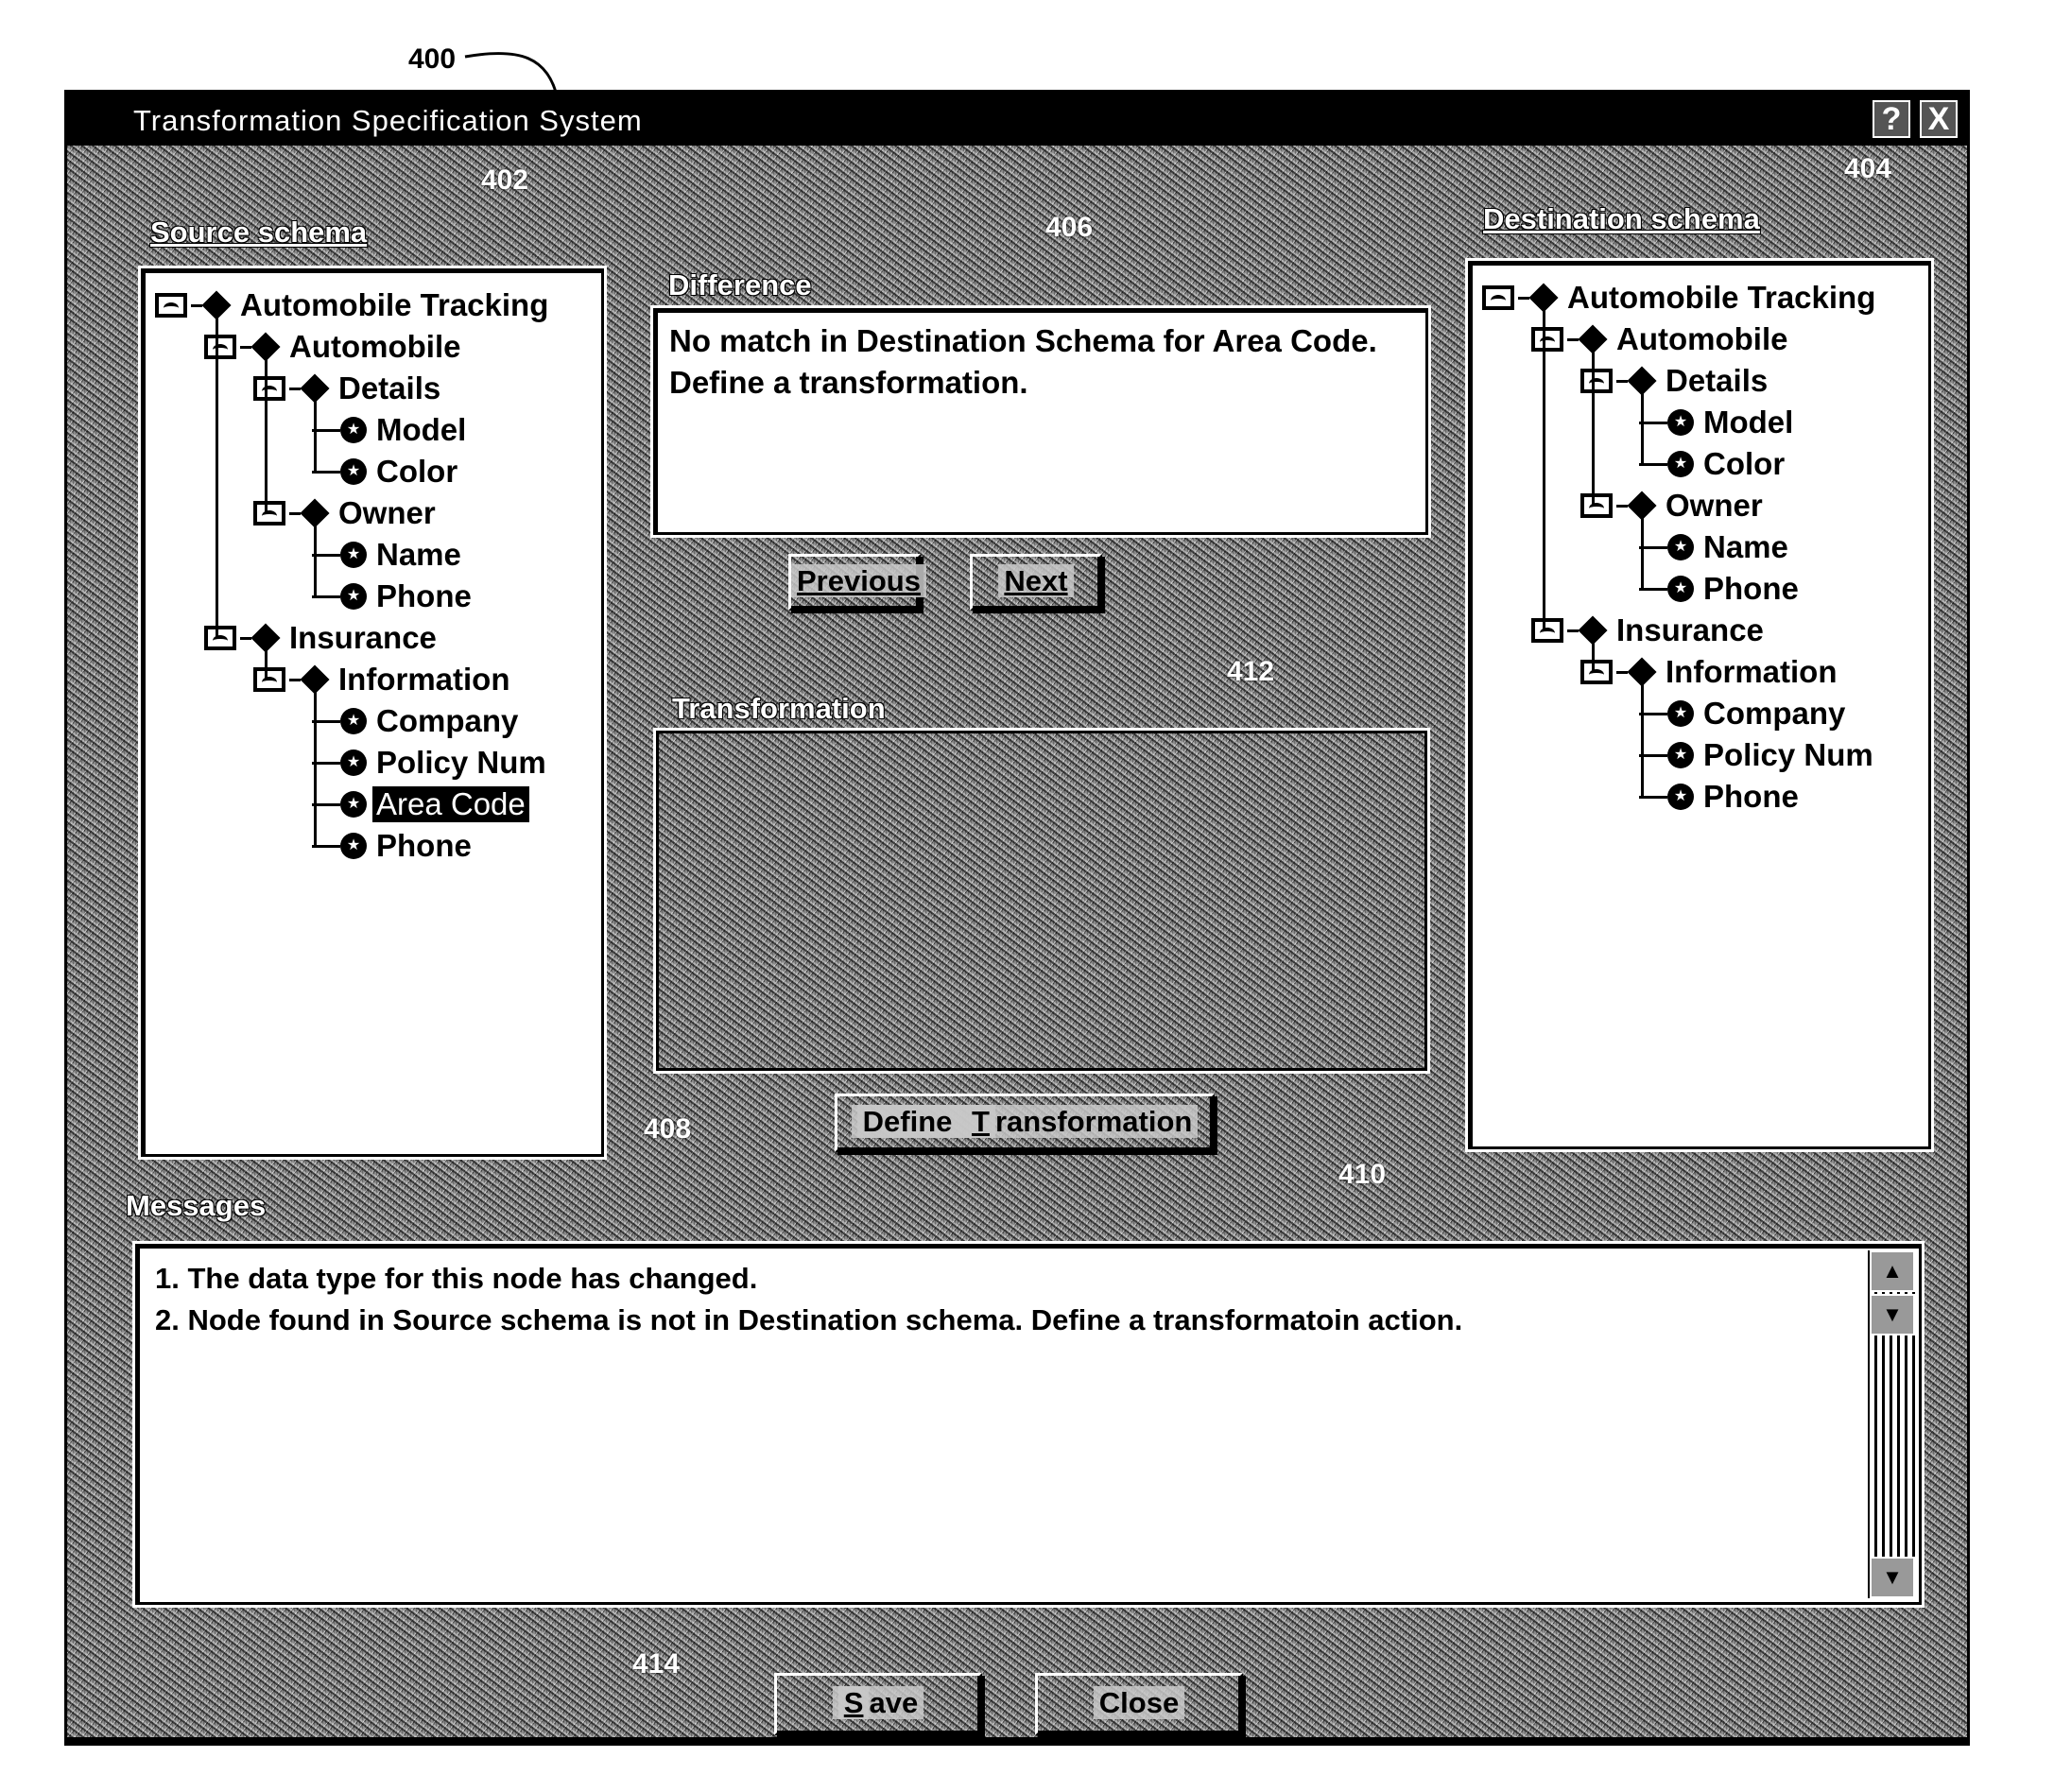 This screenshot has height=1792, width=2054. What do you see at coordinates (1892, 1271) in the screenshot?
I see `scroll-up-button: ▲` at bounding box center [1892, 1271].